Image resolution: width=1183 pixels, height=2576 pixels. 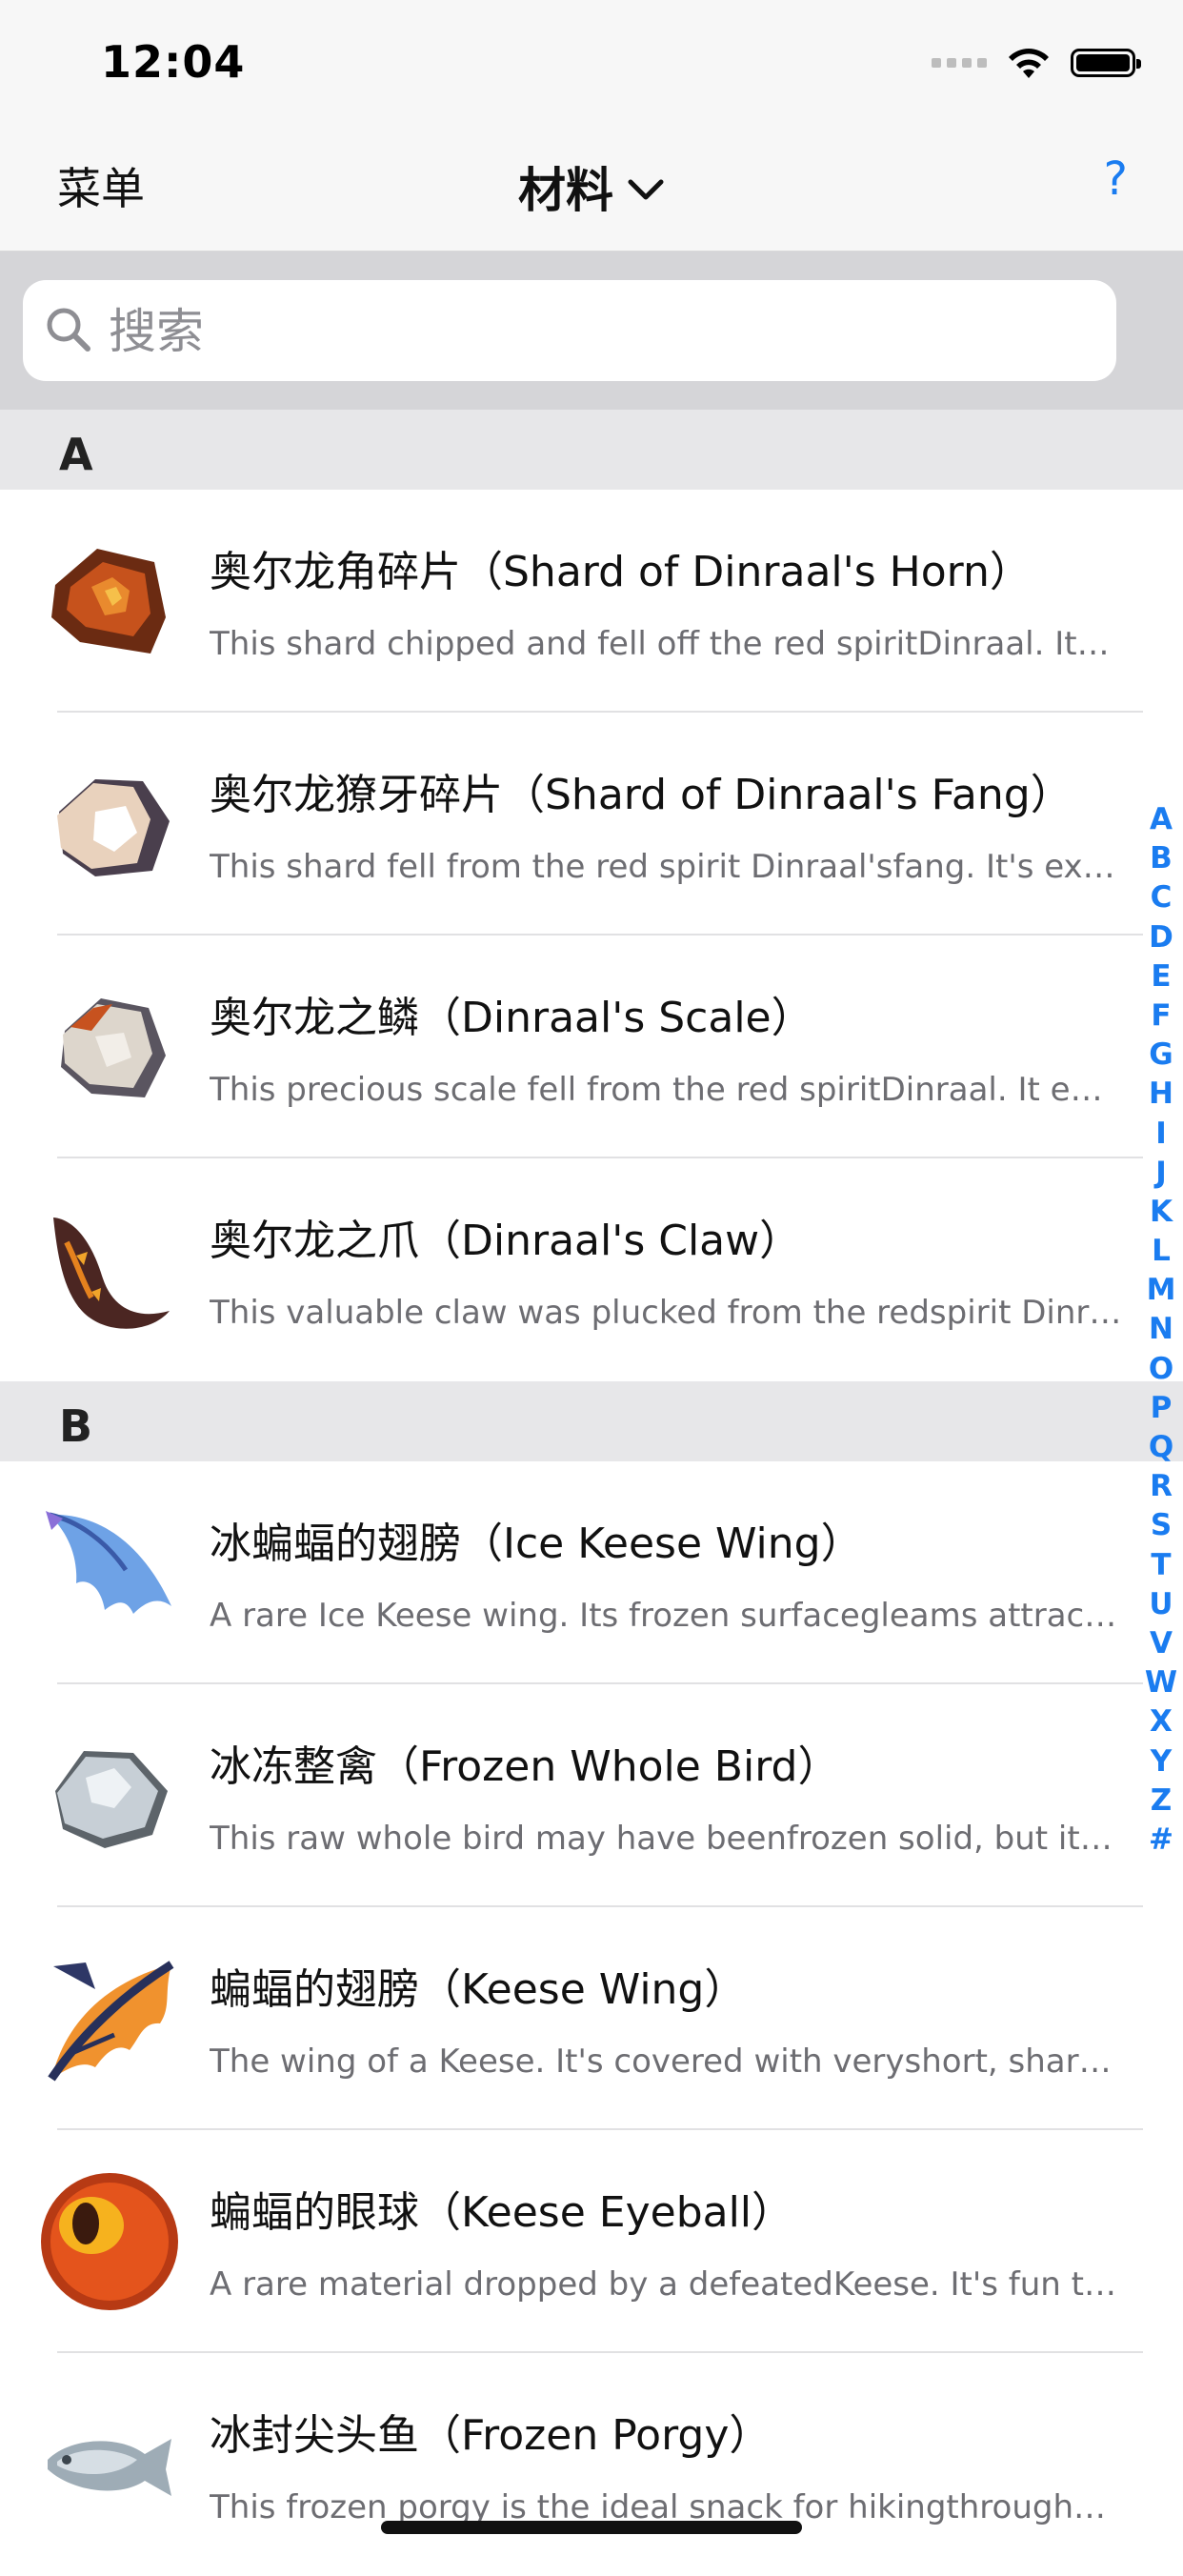 What do you see at coordinates (114, 1047) in the screenshot?
I see `scale-icon` at bounding box center [114, 1047].